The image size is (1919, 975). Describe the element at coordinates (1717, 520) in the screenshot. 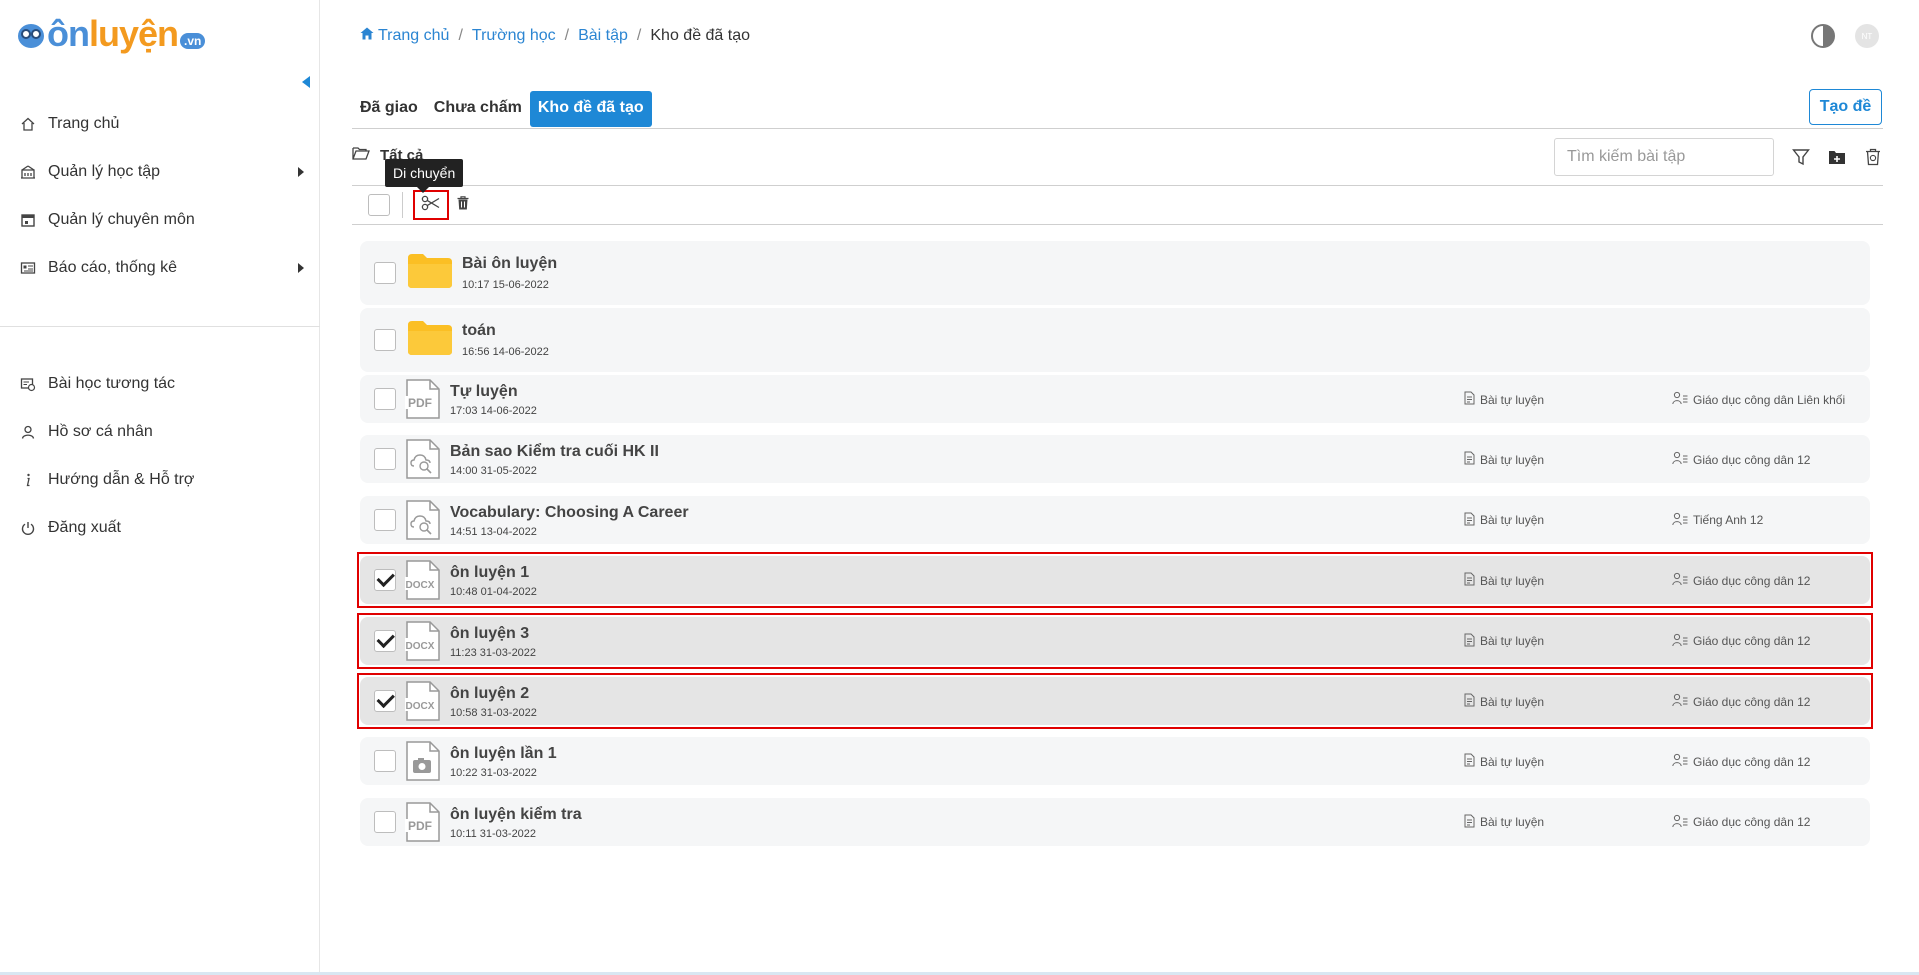

I see `row-subject: Tiếng Anh 12` at that location.